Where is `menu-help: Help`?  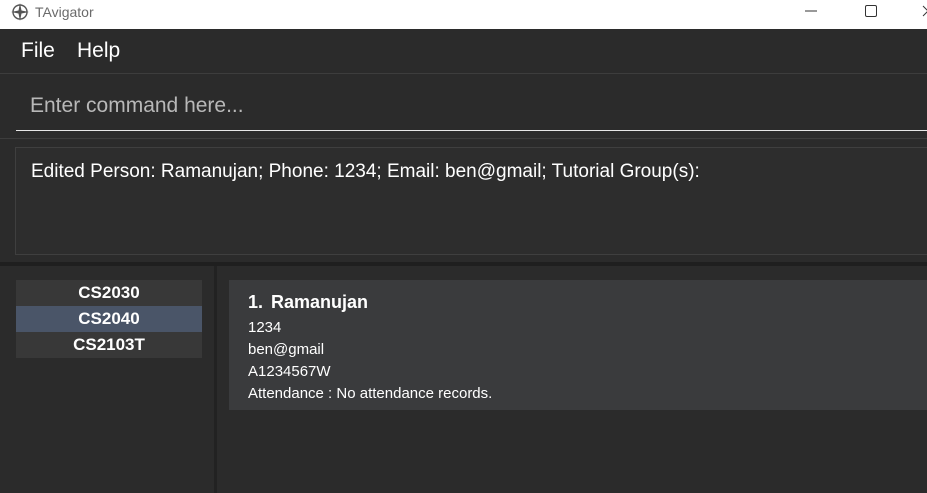
menu-help: Help is located at coordinates (98, 51).